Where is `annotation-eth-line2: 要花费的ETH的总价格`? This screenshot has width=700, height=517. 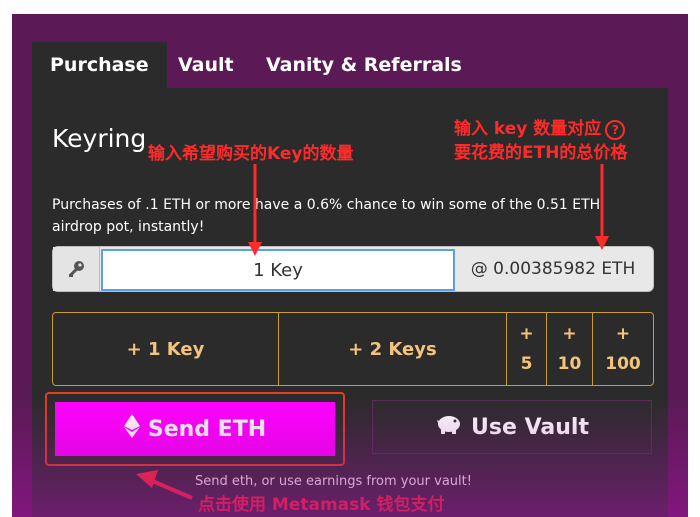 annotation-eth-line2: 要花费的ETH的总价格 is located at coordinates (541, 153).